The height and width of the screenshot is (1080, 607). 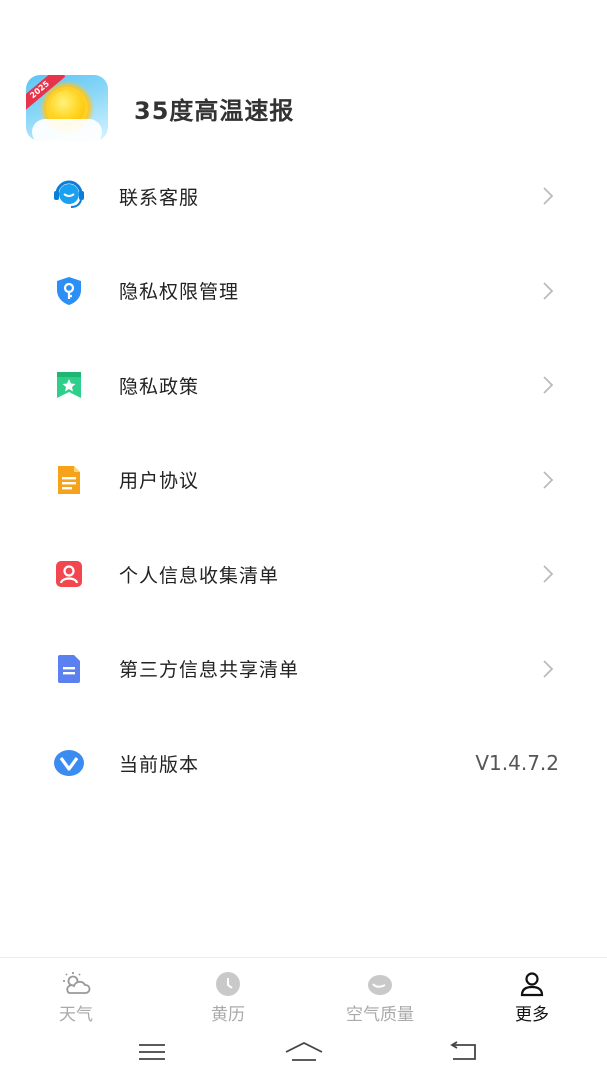 I want to click on tab-weather: 天气, so click(x=76, y=993).